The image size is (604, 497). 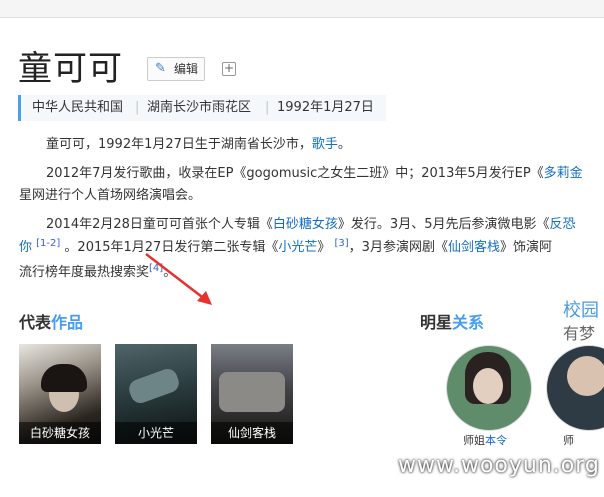 I want to click on pencil-icon: ✎, so click(x=160, y=68).